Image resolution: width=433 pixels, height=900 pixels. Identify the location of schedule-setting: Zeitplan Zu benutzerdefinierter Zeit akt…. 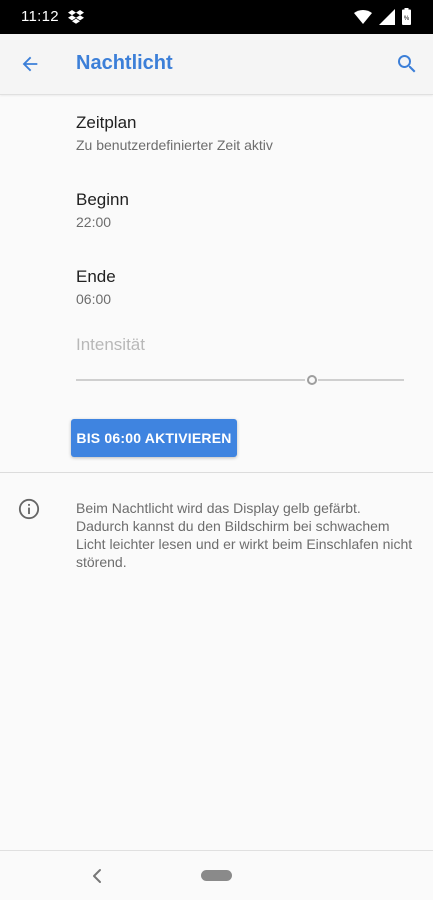
(246, 133).